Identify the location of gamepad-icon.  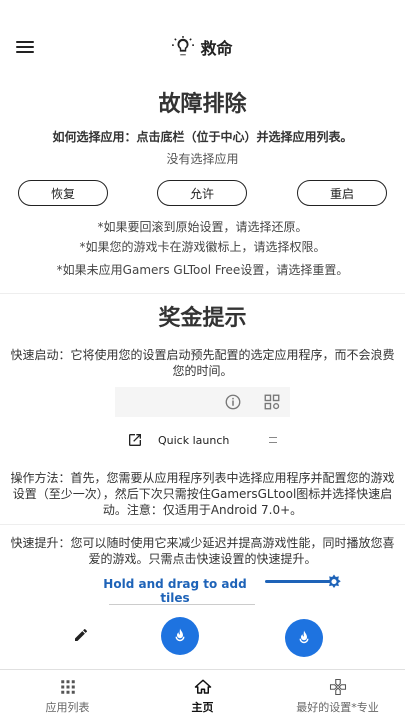
(337, 687).